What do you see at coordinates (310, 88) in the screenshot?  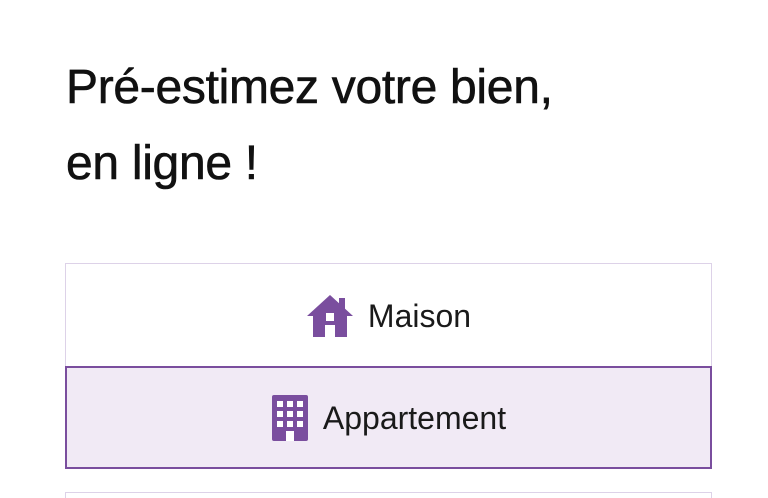 I see `page-title-line-1: Pré-estimez votre bien,` at bounding box center [310, 88].